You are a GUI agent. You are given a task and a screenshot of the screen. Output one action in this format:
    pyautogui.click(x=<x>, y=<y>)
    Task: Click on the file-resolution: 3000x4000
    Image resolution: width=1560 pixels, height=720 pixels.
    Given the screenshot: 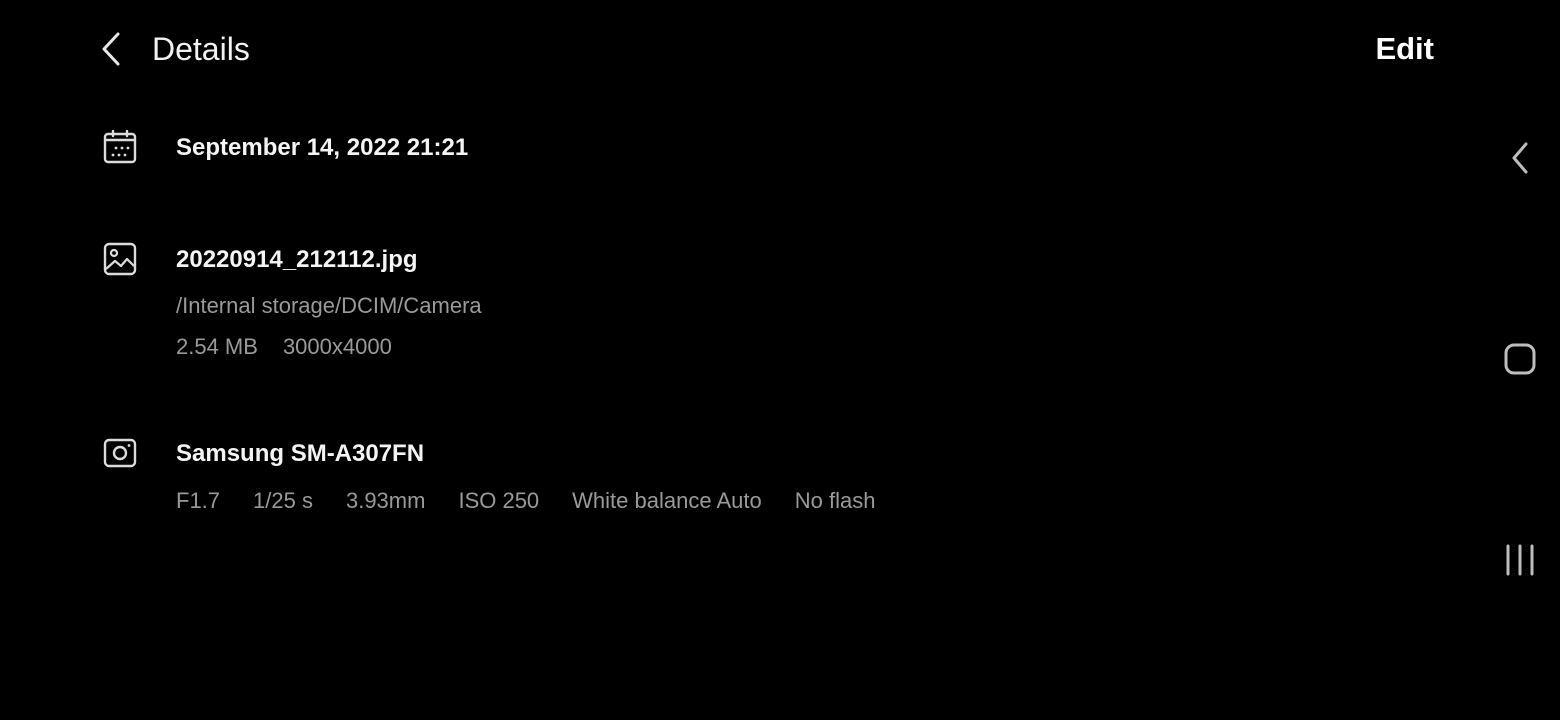 What is the action you would take?
    pyautogui.click(x=337, y=346)
    